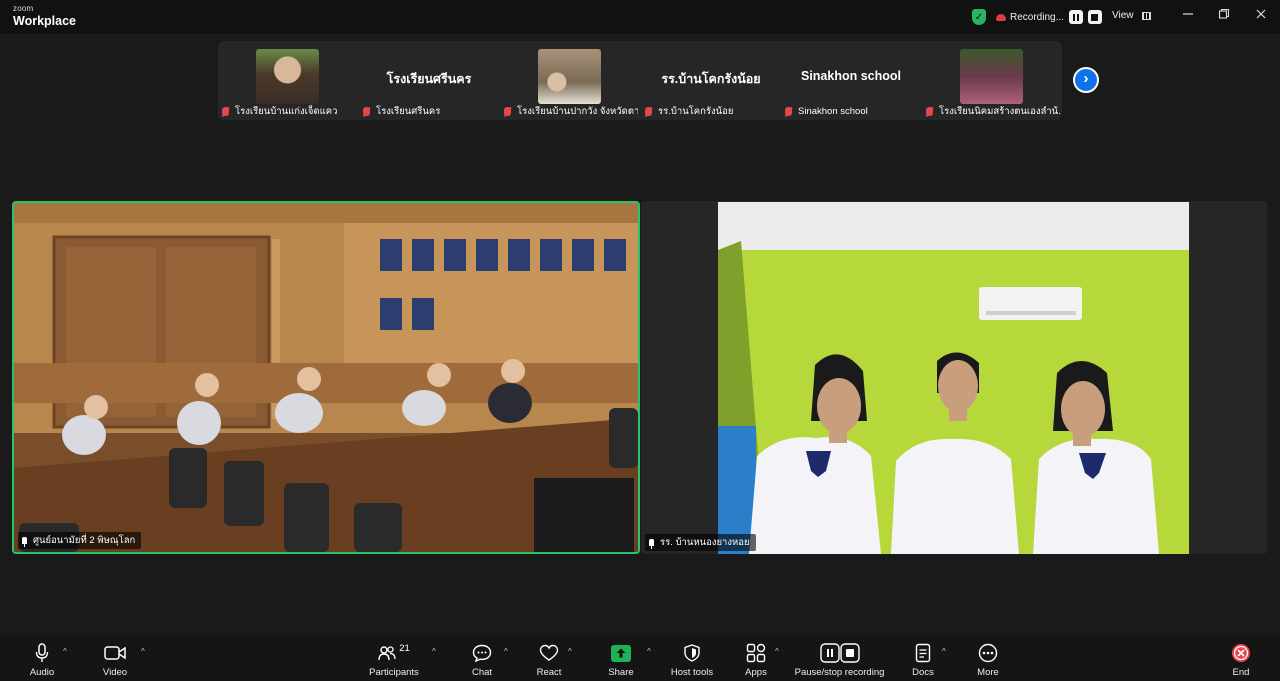 The image size is (1280, 681). I want to click on participant-name-tag: โรงเรียนศรีนคร, so click(430, 111).